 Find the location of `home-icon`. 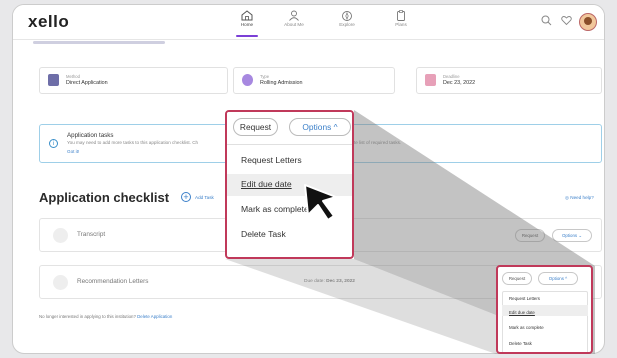

home-icon is located at coordinates (247, 15).